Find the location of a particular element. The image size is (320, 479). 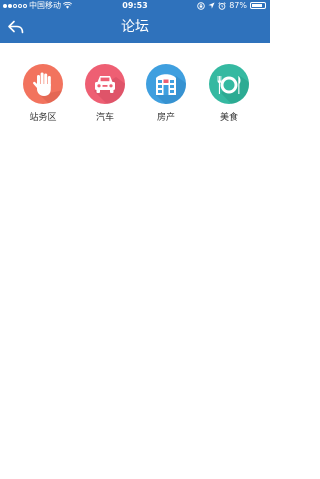

back-button is located at coordinates (16, 27).